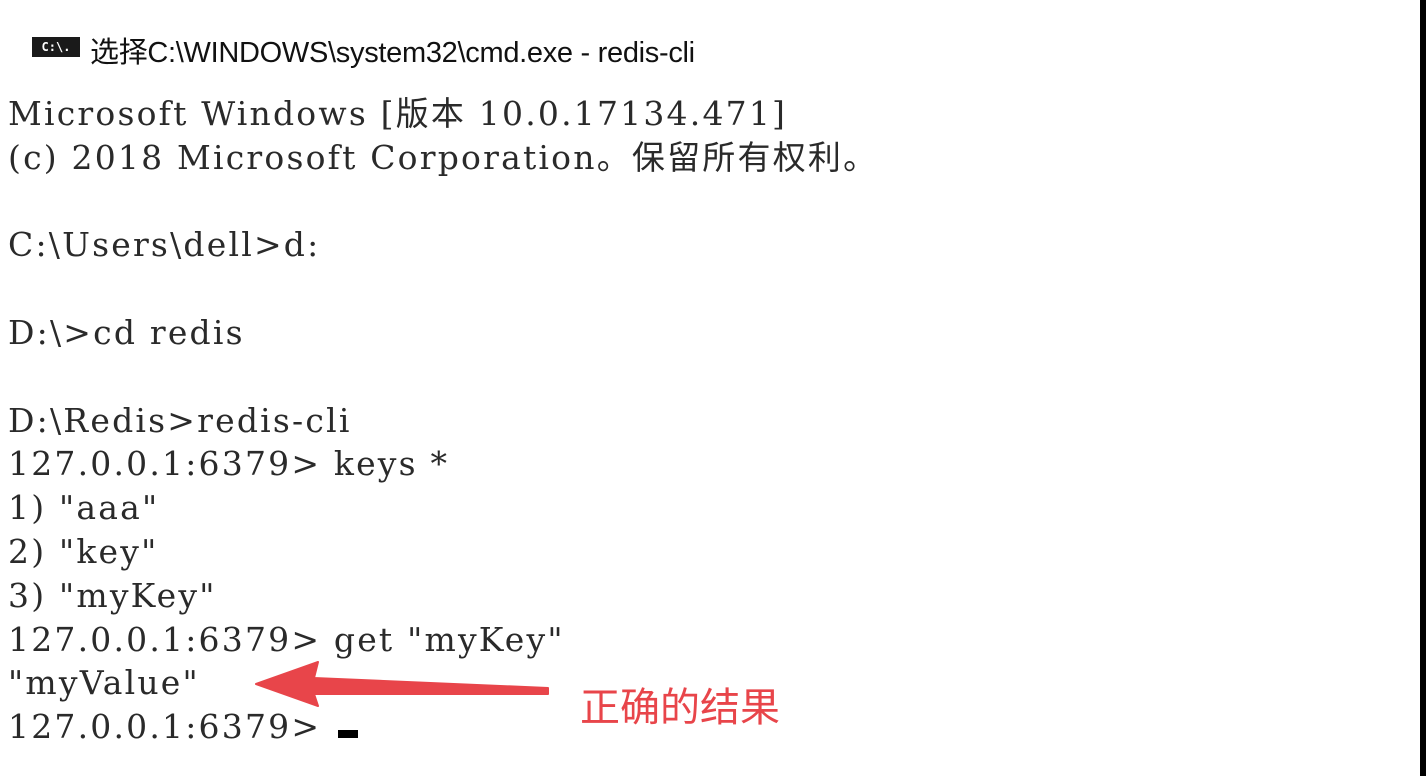  Describe the element at coordinates (126, 332) in the screenshot. I see `console-line: D:\>cd redis` at that location.